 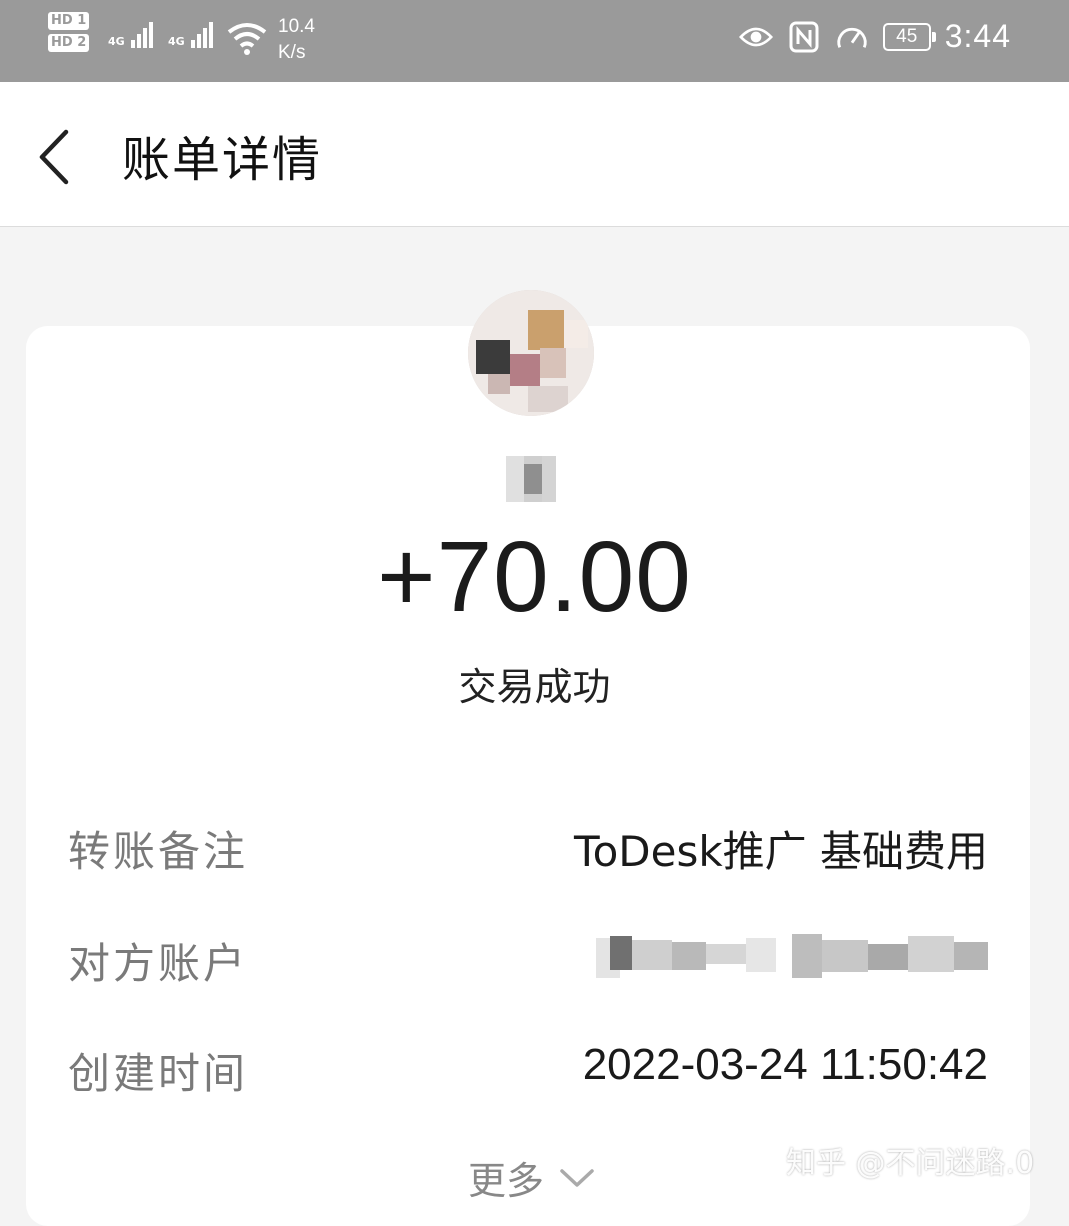 I want to click on hd-indicator: HD 1 HD 2, so click(x=69, y=34).